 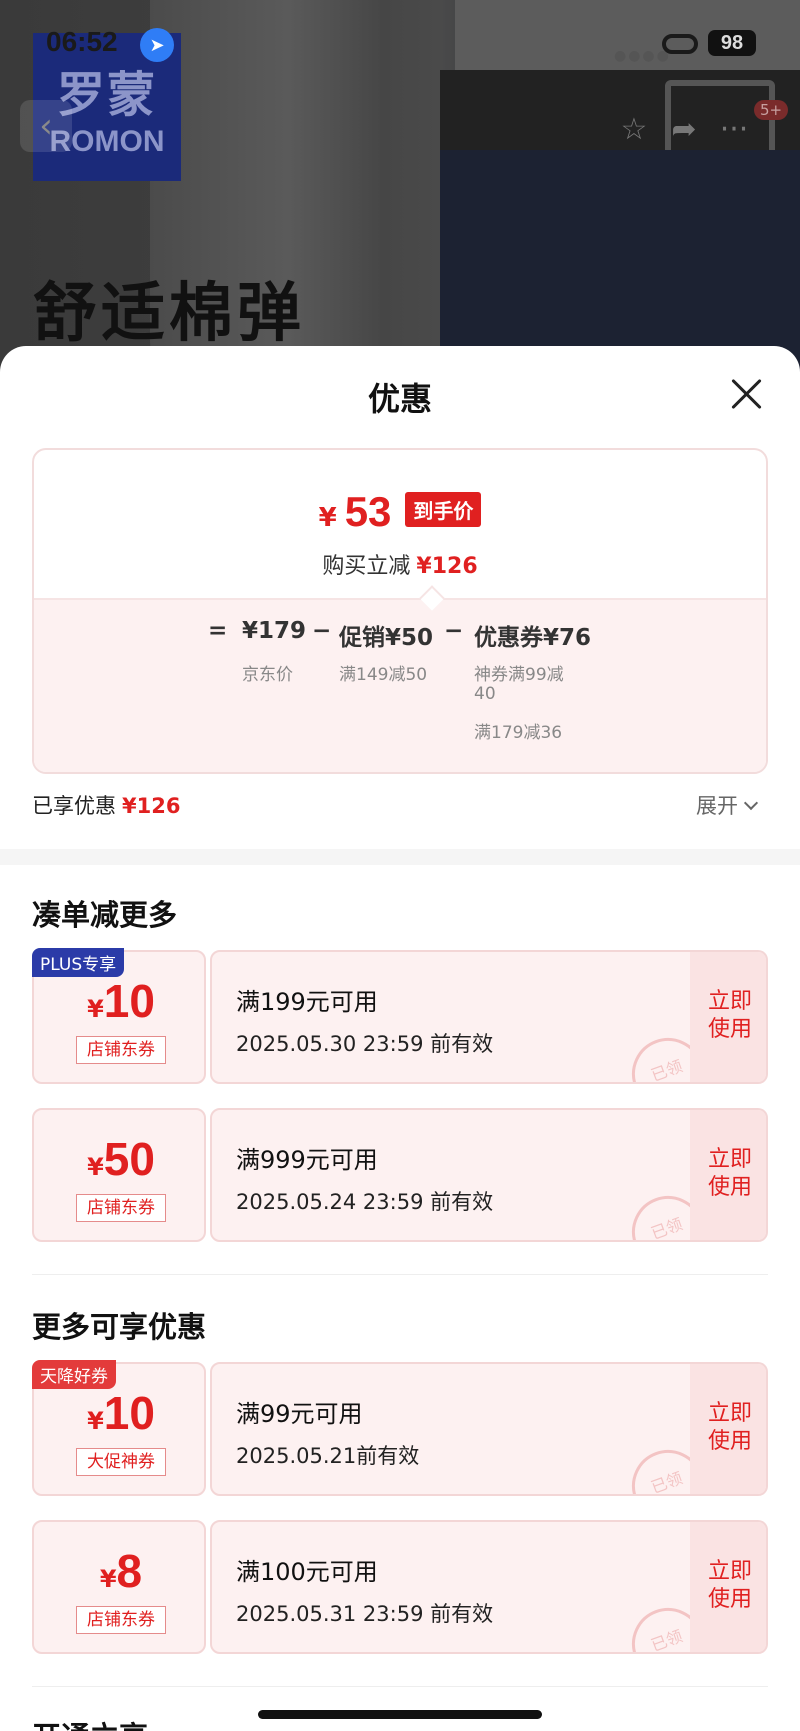 What do you see at coordinates (129, 1159) in the screenshot?
I see `coupon-value: 50` at bounding box center [129, 1159].